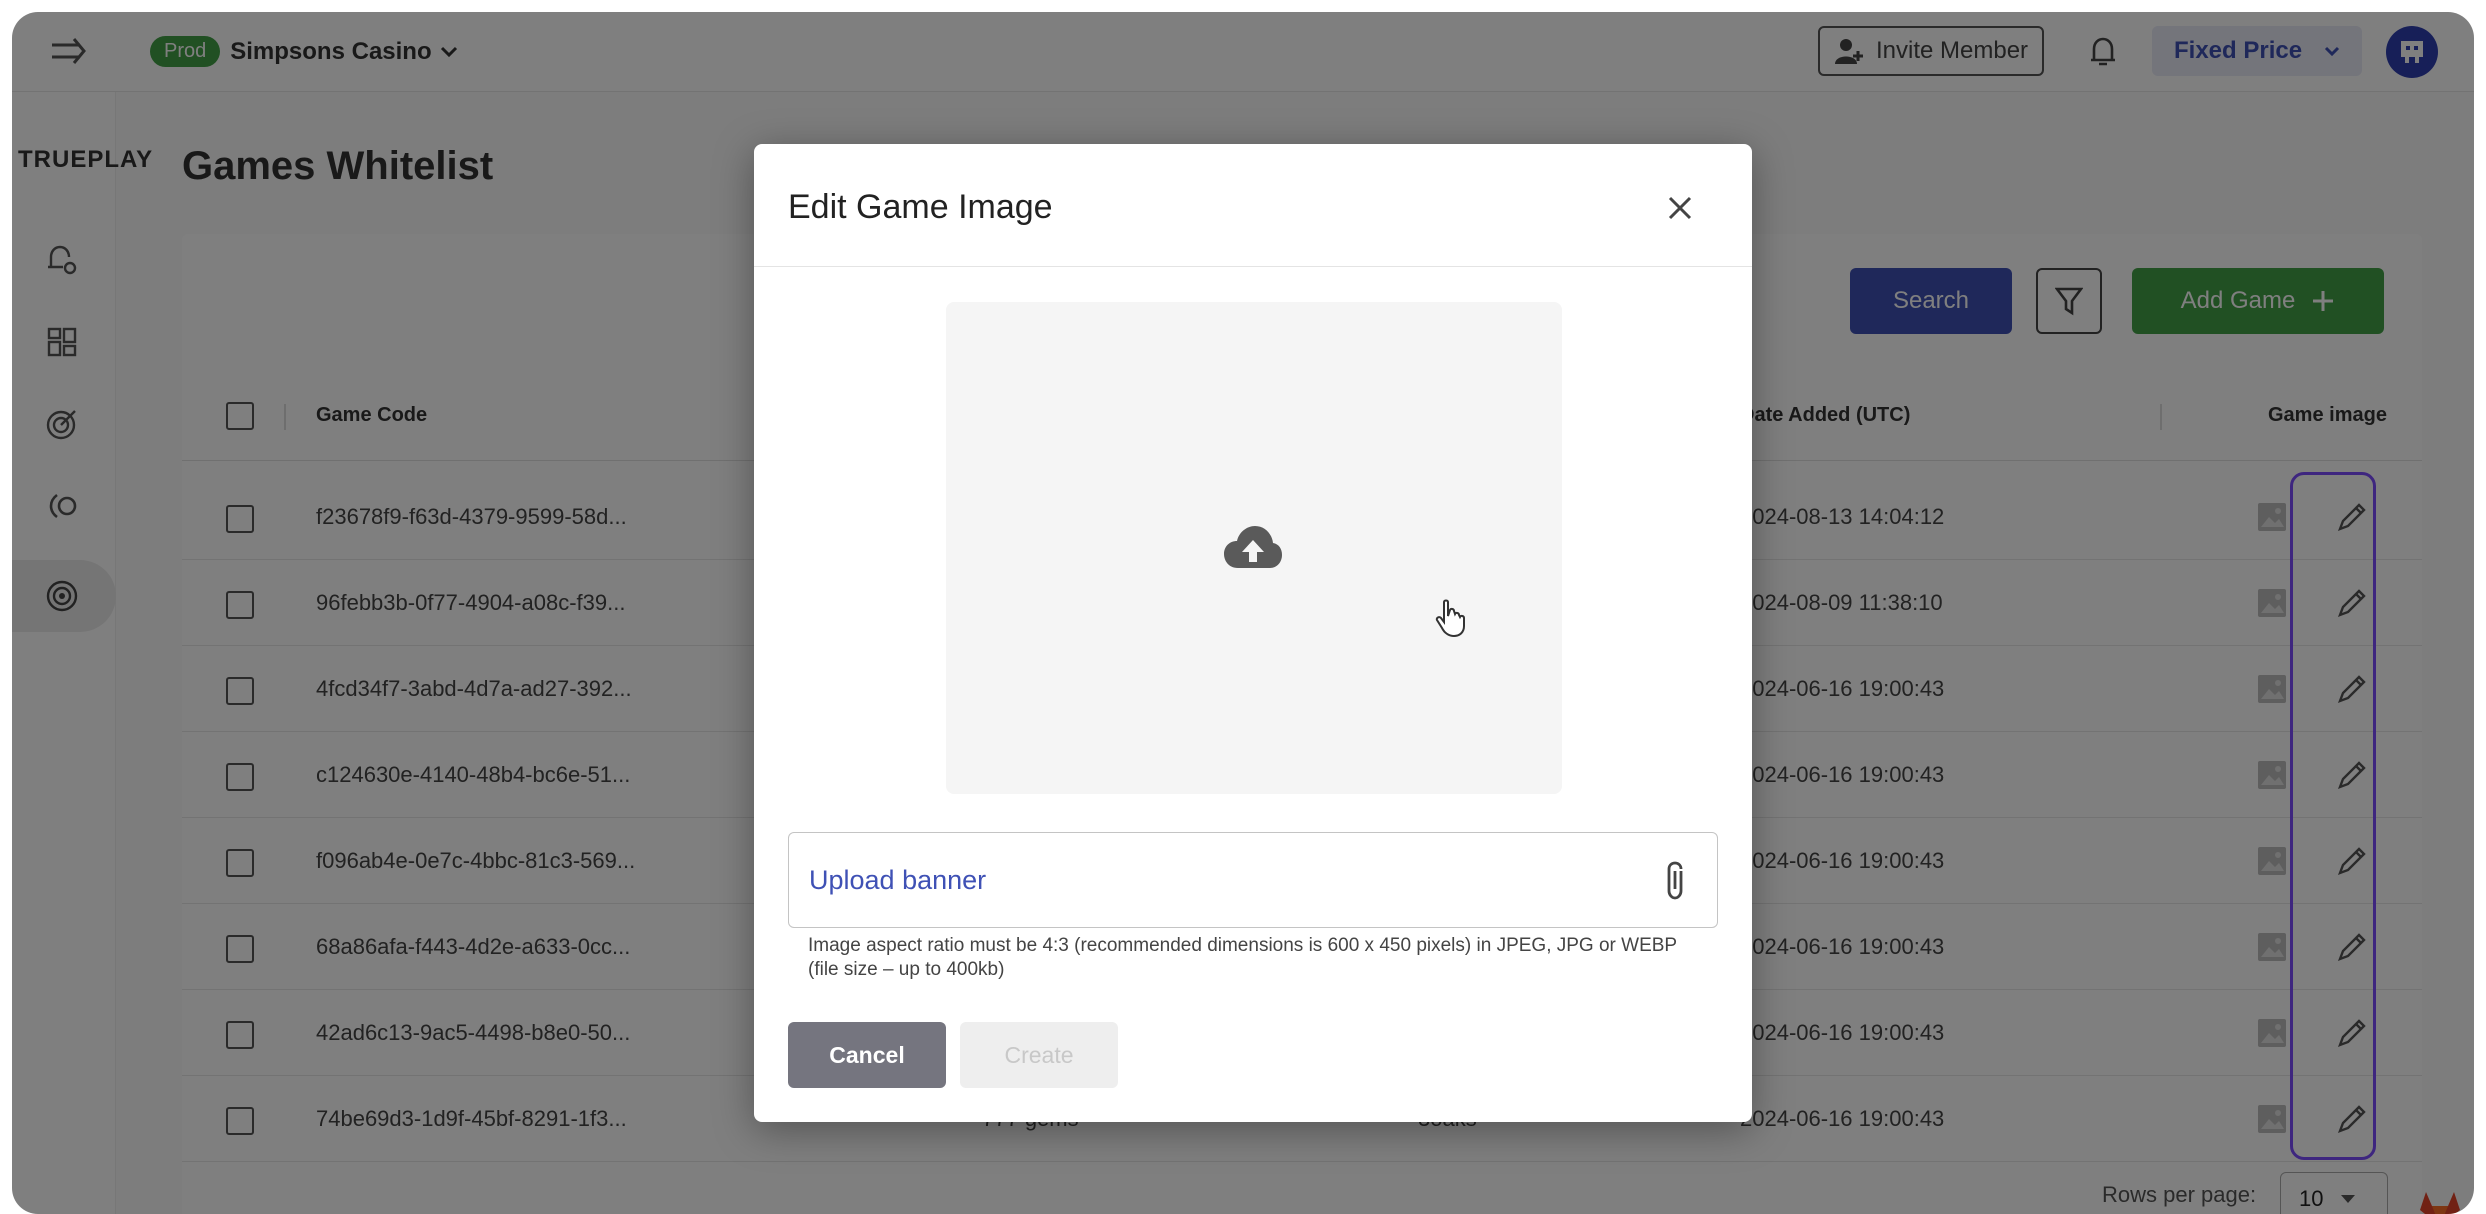 The width and height of the screenshot is (2486, 1214). I want to click on modal-title: Edit Game Image, so click(920, 207).